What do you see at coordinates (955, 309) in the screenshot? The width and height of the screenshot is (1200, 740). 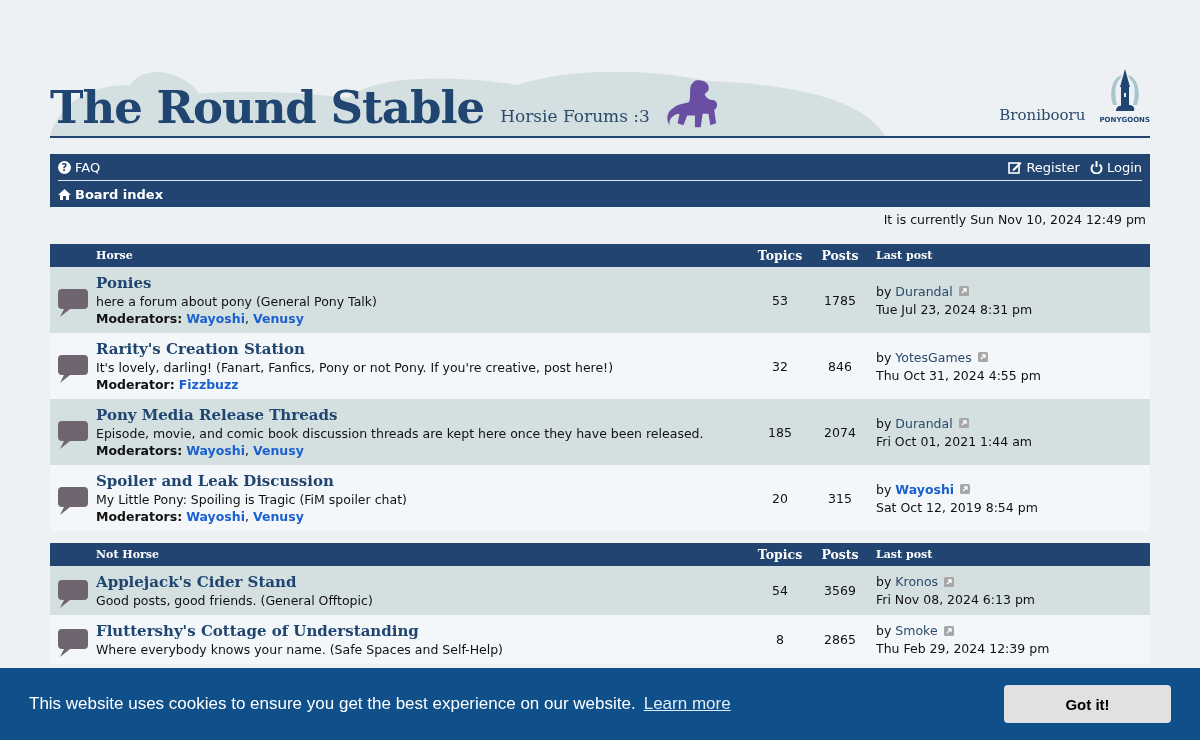 I see `last-post-date: Tue Jul 23, 2024 8:31 pm` at bounding box center [955, 309].